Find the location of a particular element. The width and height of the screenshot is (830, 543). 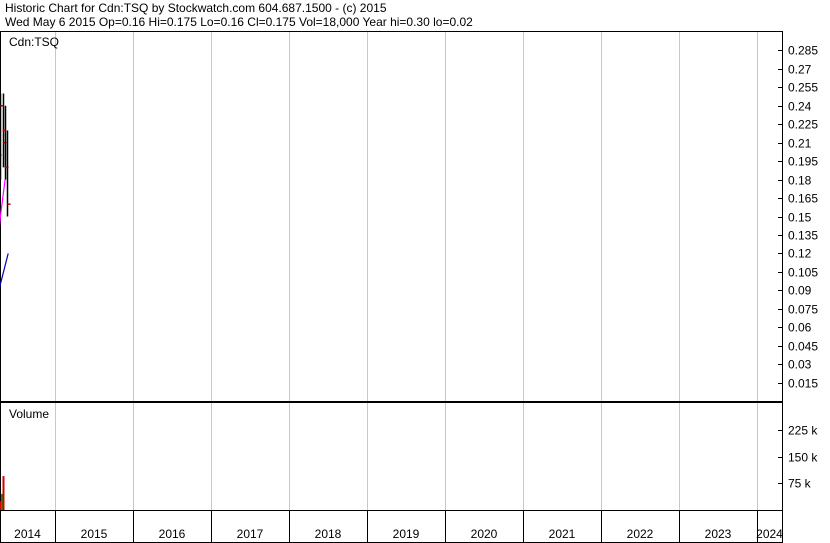

x-tick-label: 2023 is located at coordinates (718, 534).